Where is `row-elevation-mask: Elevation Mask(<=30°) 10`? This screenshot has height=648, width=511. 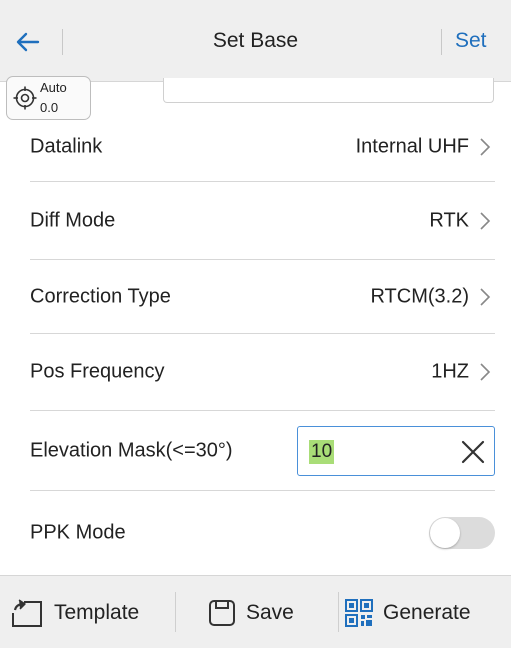
row-elevation-mask: Elevation Mask(<=30°) 10 is located at coordinates (262, 451).